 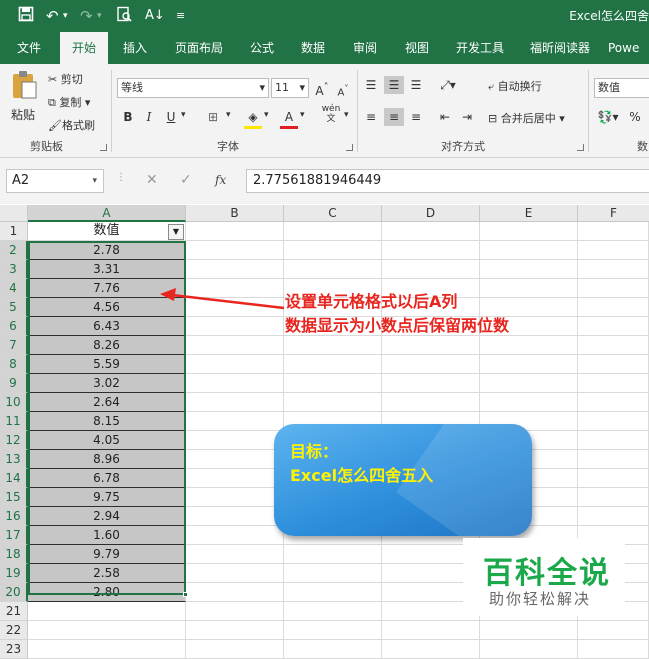 What do you see at coordinates (149, 117) in the screenshot?
I see `italic-button: I` at bounding box center [149, 117].